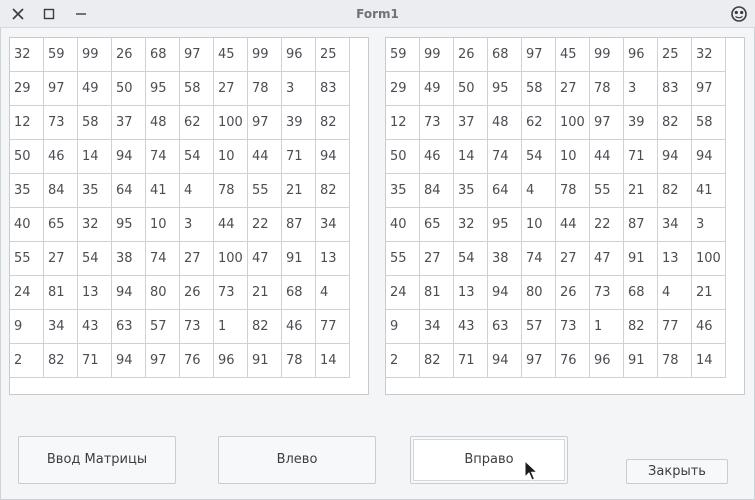  Describe the element at coordinates (230, 122) in the screenshot. I see `grid-cell: 100` at that location.